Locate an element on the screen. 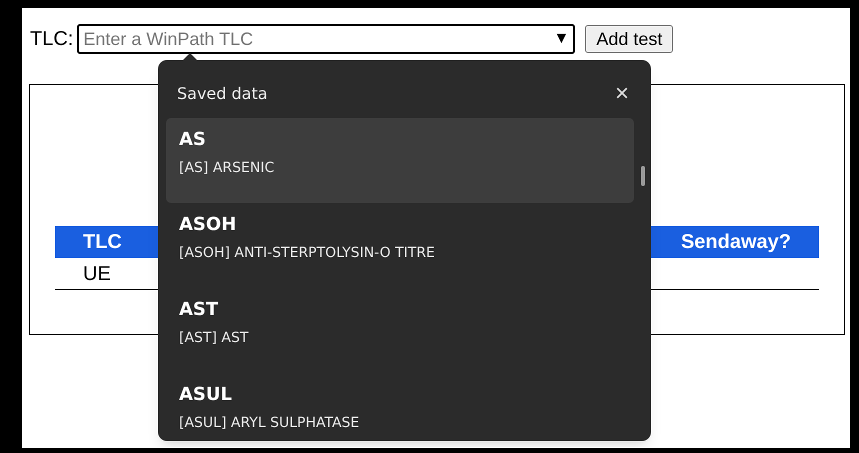 This screenshot has height=453, width=859. column-header: TLC is located at coordinates (102, 242).